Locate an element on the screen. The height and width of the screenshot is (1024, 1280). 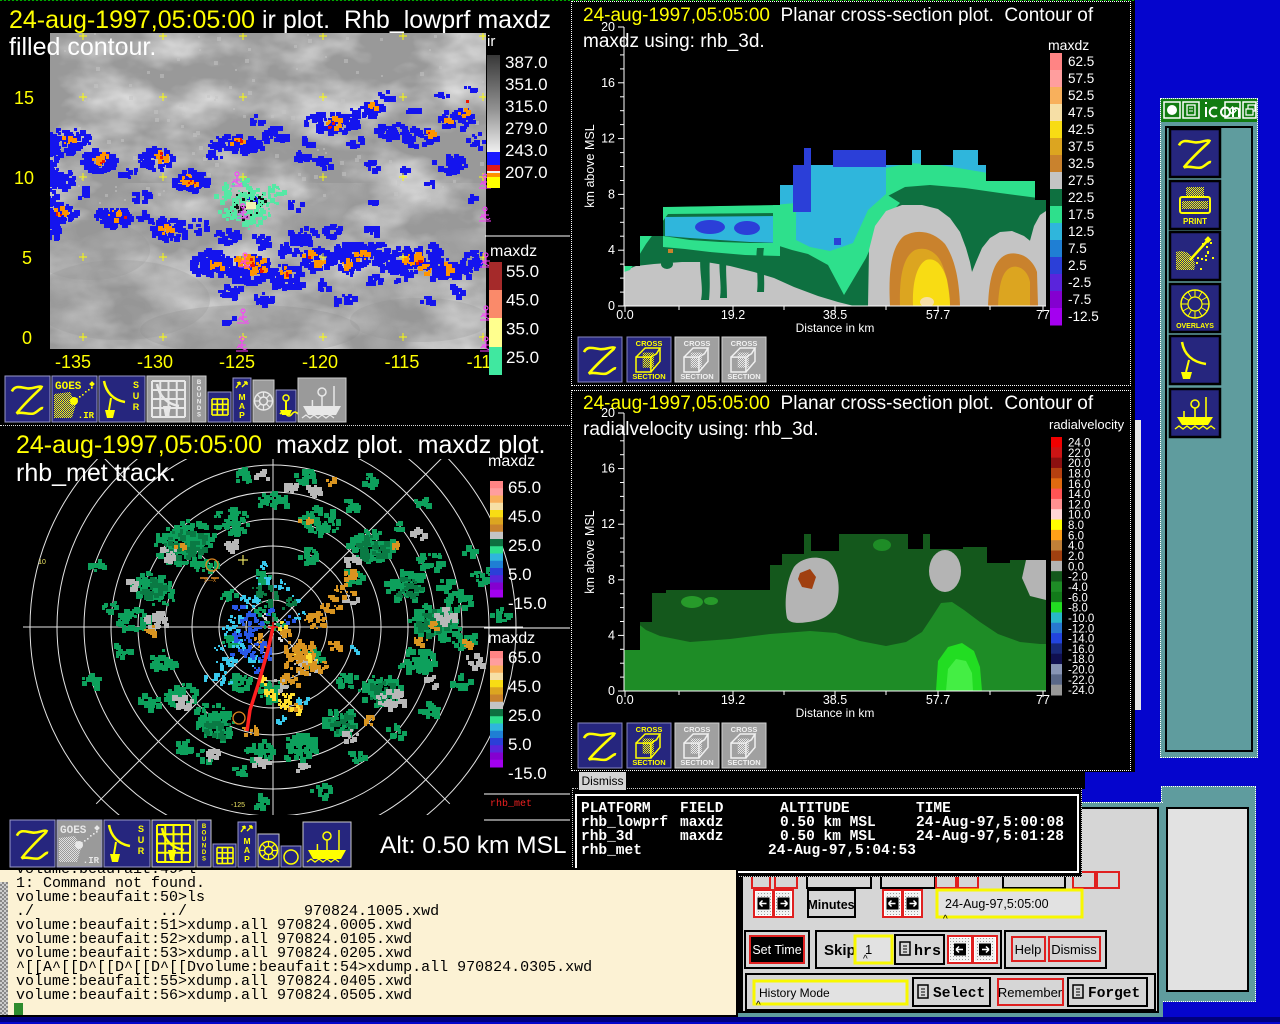
svg-text: 243.0 is located at coordinates (526, 150).